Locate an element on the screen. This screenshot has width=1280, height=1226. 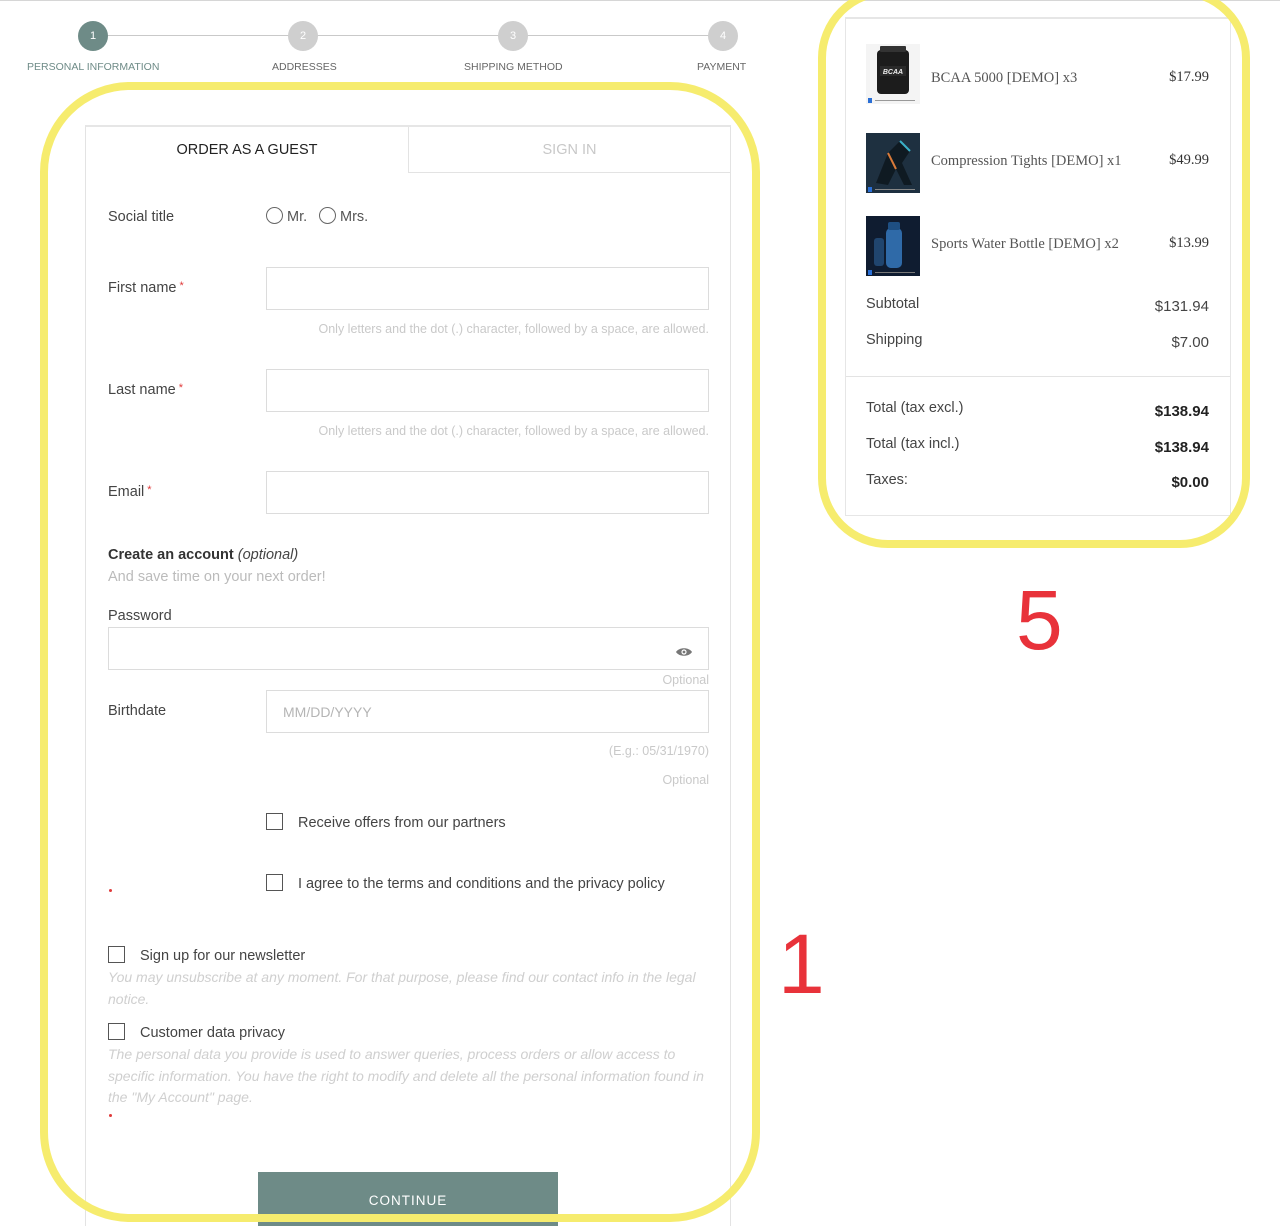
step-1-label: PERSONAL INFORMATION is located at coordinates (93, 67).